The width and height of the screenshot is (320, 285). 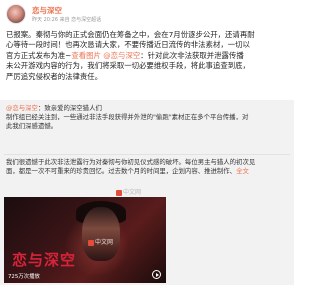 I want to click on post-line: 已报案。秦彻与你的正式会面仍在筹备之中，会在7月份逐步公开，还请再耐, so click(x=130, y=34).